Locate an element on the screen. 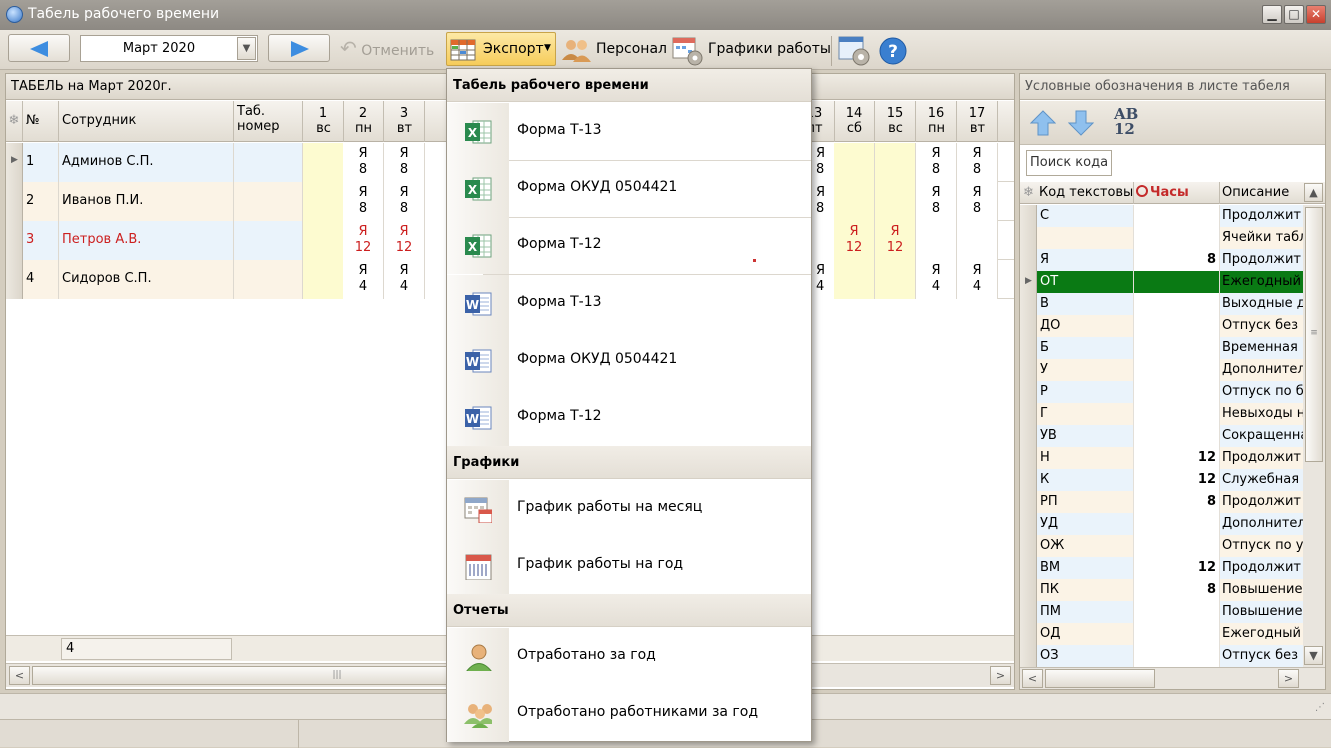  legend-row: У Дополнител is located at coordinates (1161, 370).